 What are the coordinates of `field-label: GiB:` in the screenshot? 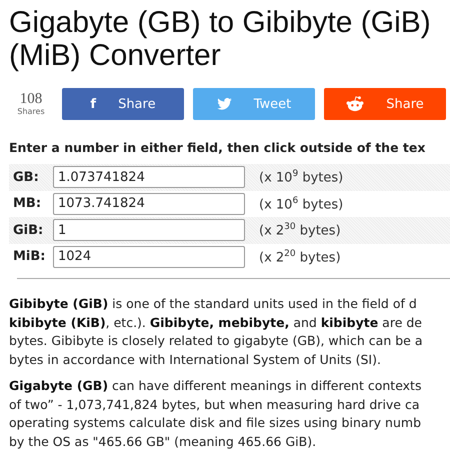 It's located at (28, 230).